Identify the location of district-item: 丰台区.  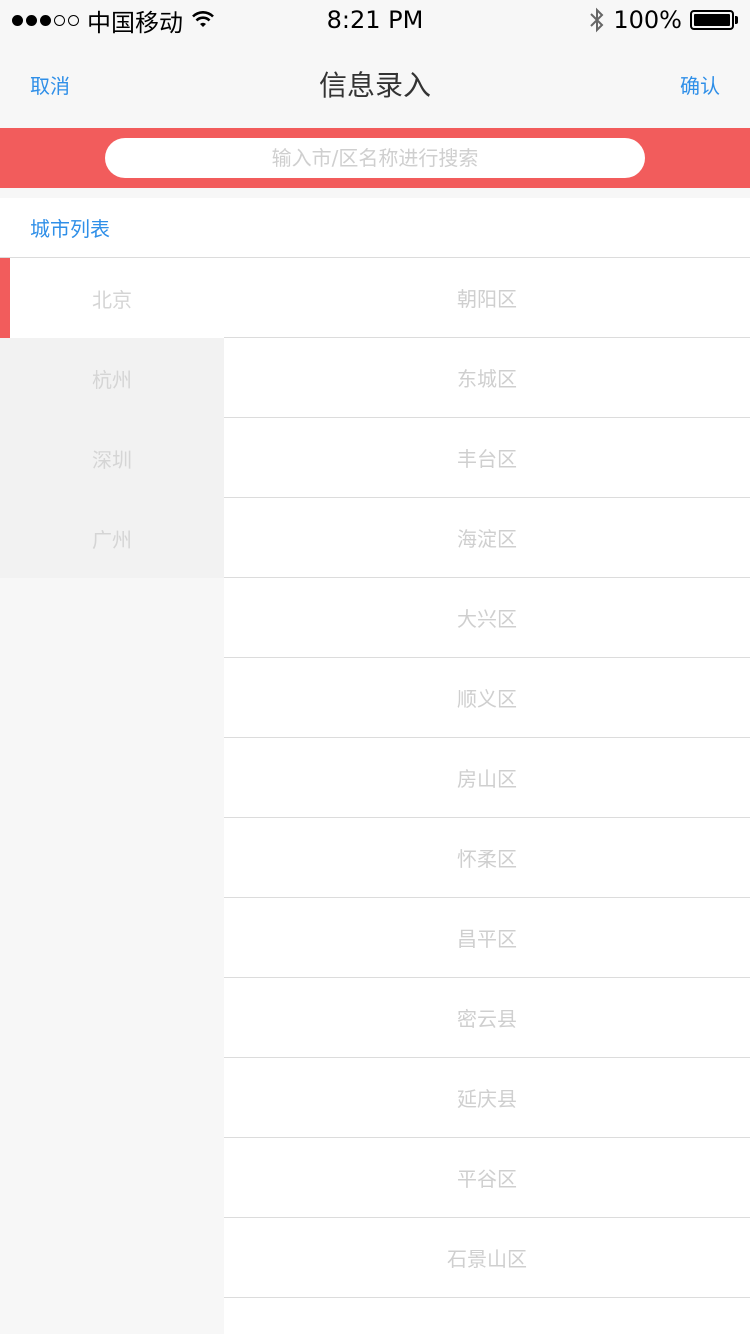
(487, 458).